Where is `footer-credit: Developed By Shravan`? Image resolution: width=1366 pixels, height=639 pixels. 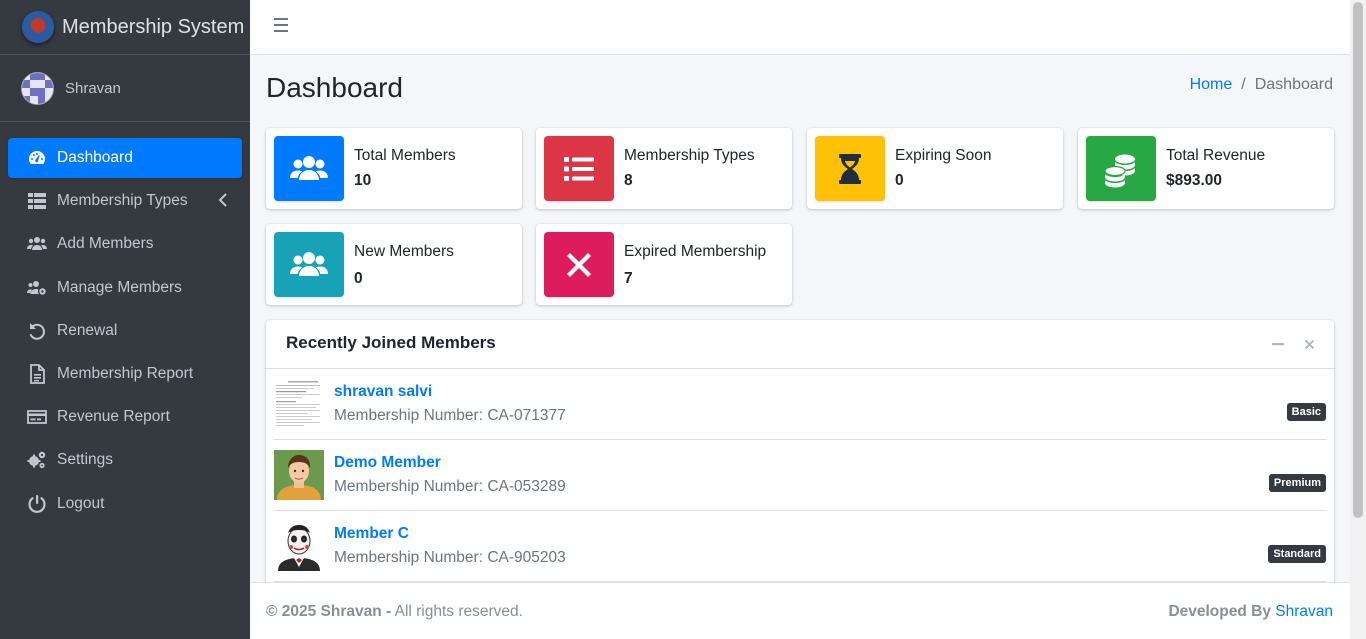 footer-credit: Developed By Shravan is located at coordinates (1250, 612).